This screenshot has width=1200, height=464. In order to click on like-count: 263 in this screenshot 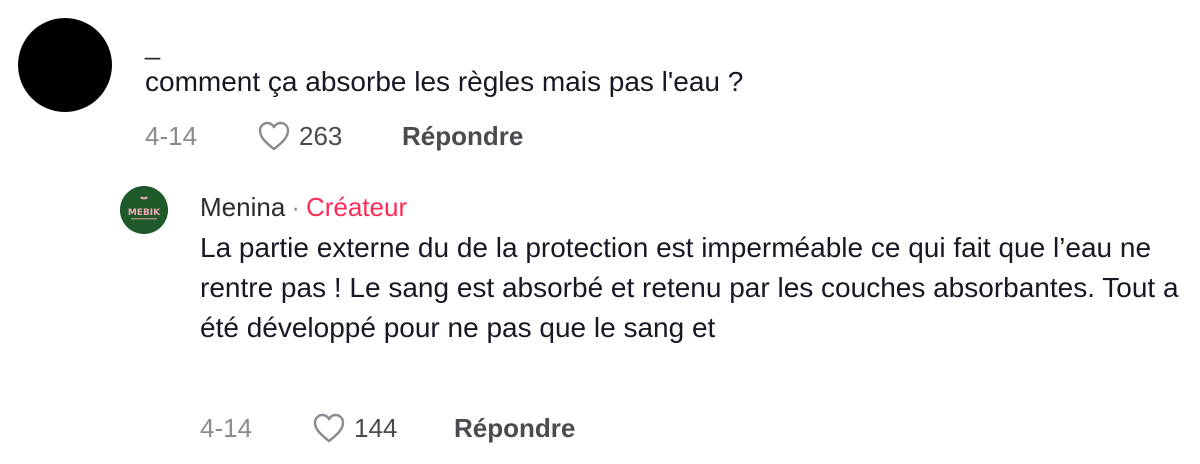, I will do `click(321, 135)`.